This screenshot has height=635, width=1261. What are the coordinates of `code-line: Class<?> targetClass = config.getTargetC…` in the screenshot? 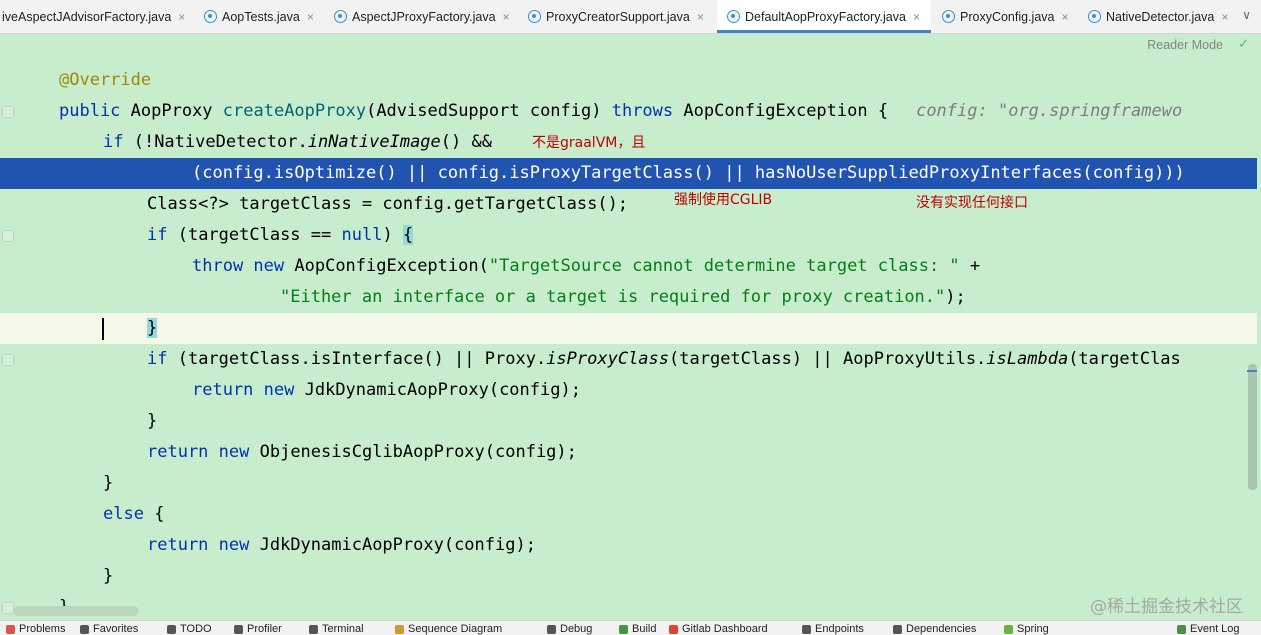 It's located at (628, 204).